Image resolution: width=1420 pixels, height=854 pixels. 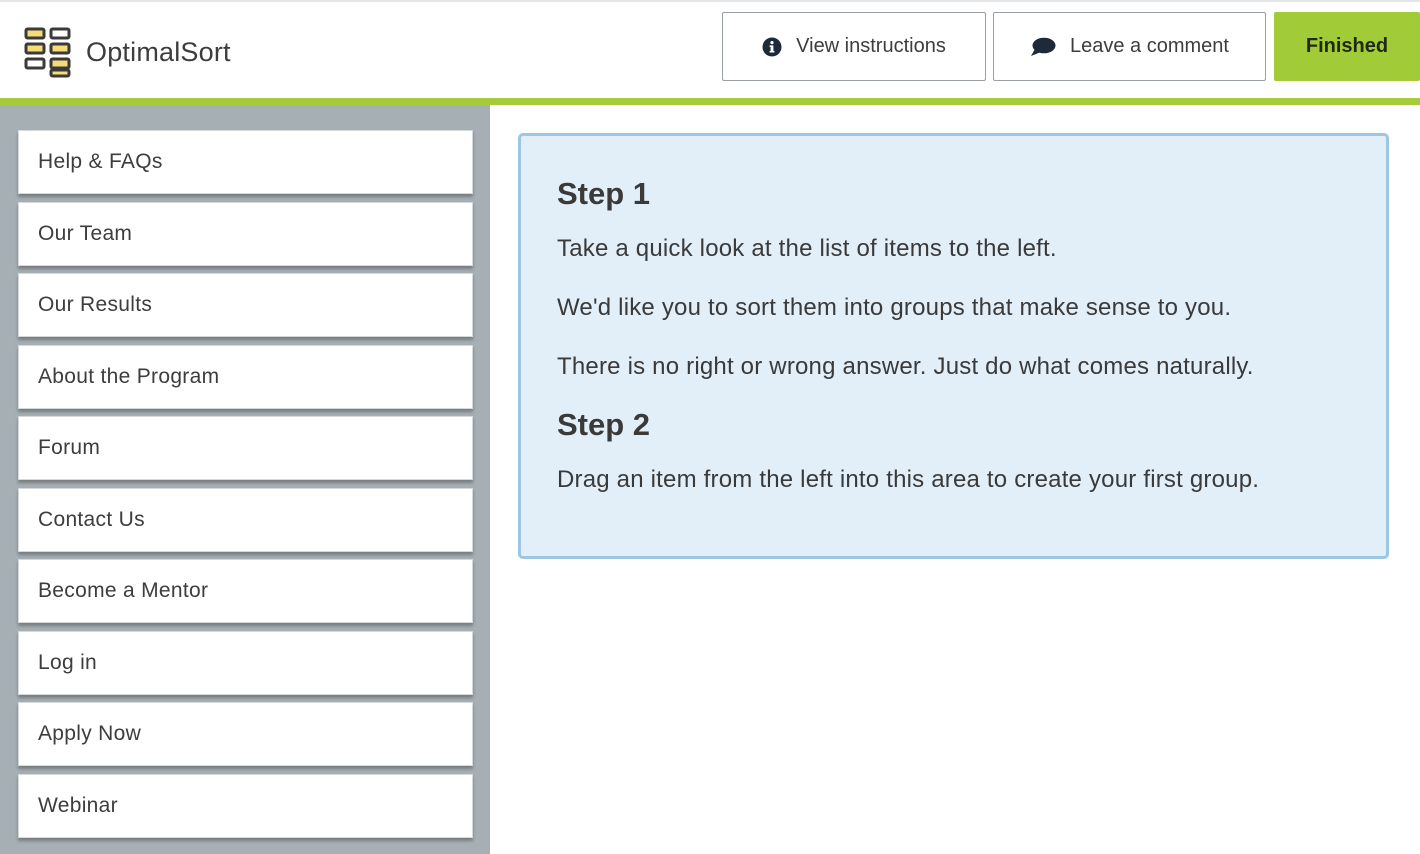 I want to click on info-icon, so click(x=772, y=47).